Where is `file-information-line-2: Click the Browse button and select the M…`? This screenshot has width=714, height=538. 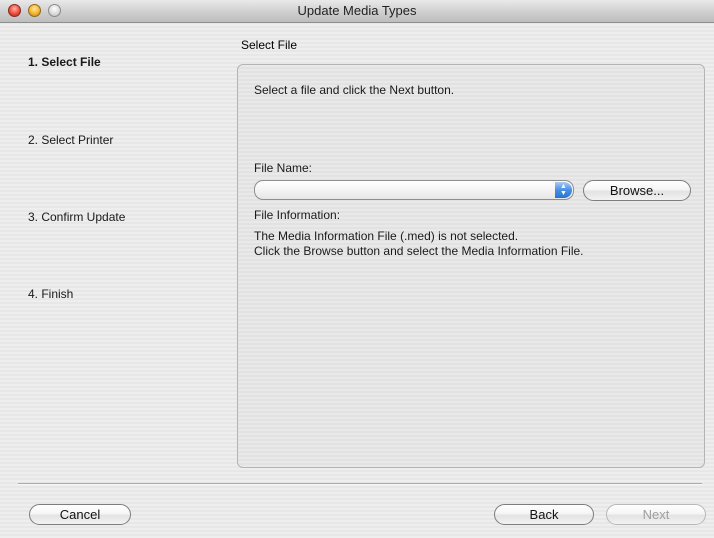
file-information-line-2: Click the Browse button and select the M… is located at coordinates (419, 251).